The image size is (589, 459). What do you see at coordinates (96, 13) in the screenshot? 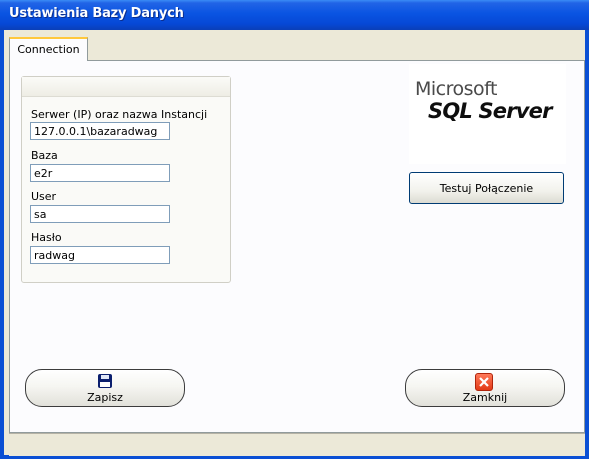
I see `window-title: Ustawienia Bazy Danych` at bounding box center [96, 13].